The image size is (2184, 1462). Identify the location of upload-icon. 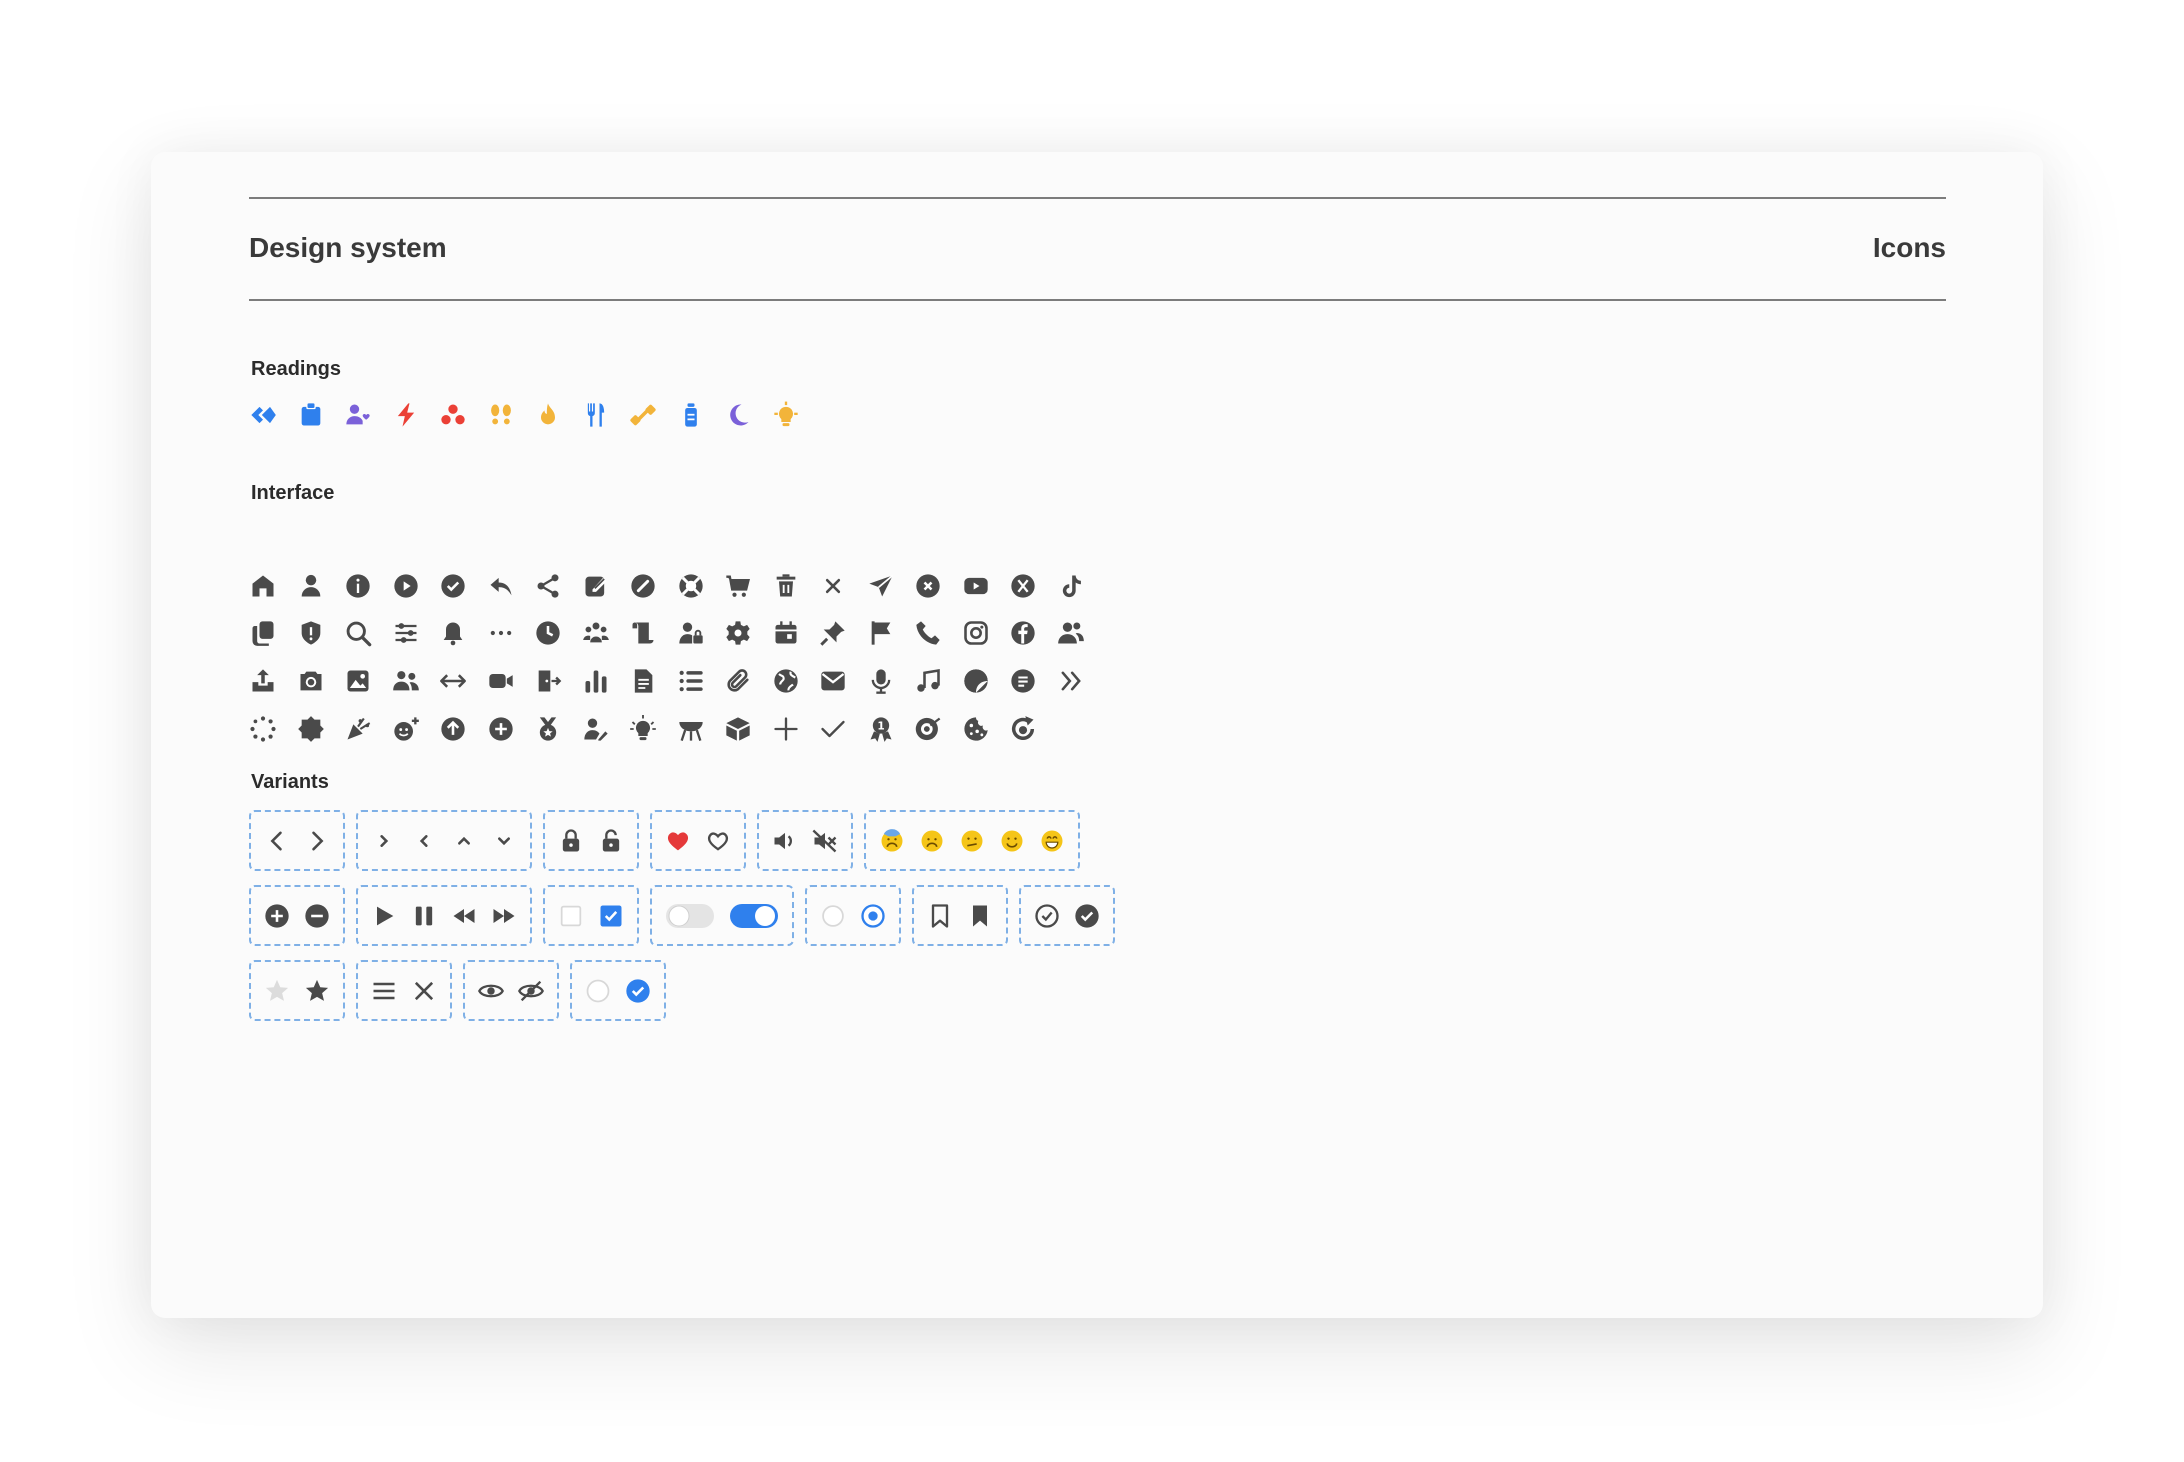
(273, 681).